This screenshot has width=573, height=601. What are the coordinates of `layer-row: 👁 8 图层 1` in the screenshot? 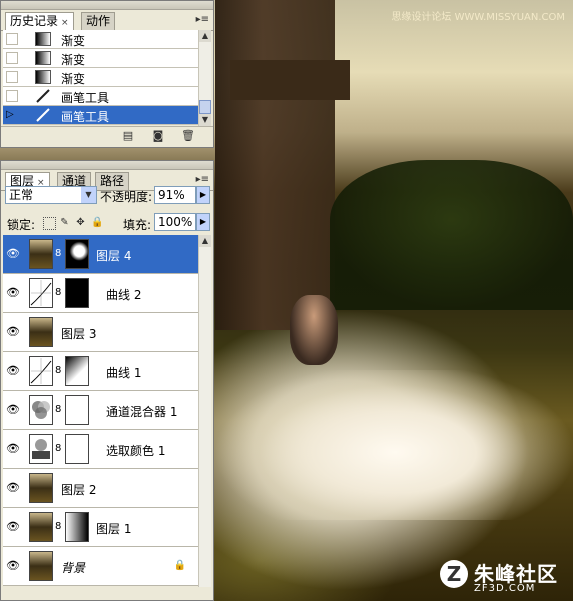 It's located at (100, 527).